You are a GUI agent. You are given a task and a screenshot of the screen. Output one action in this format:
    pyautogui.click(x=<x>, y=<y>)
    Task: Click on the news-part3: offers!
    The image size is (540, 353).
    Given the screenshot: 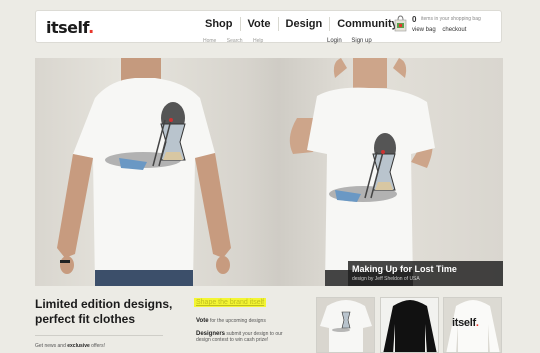 What is the action you would take?
    pyautogui.click(x=97, y=346)
    